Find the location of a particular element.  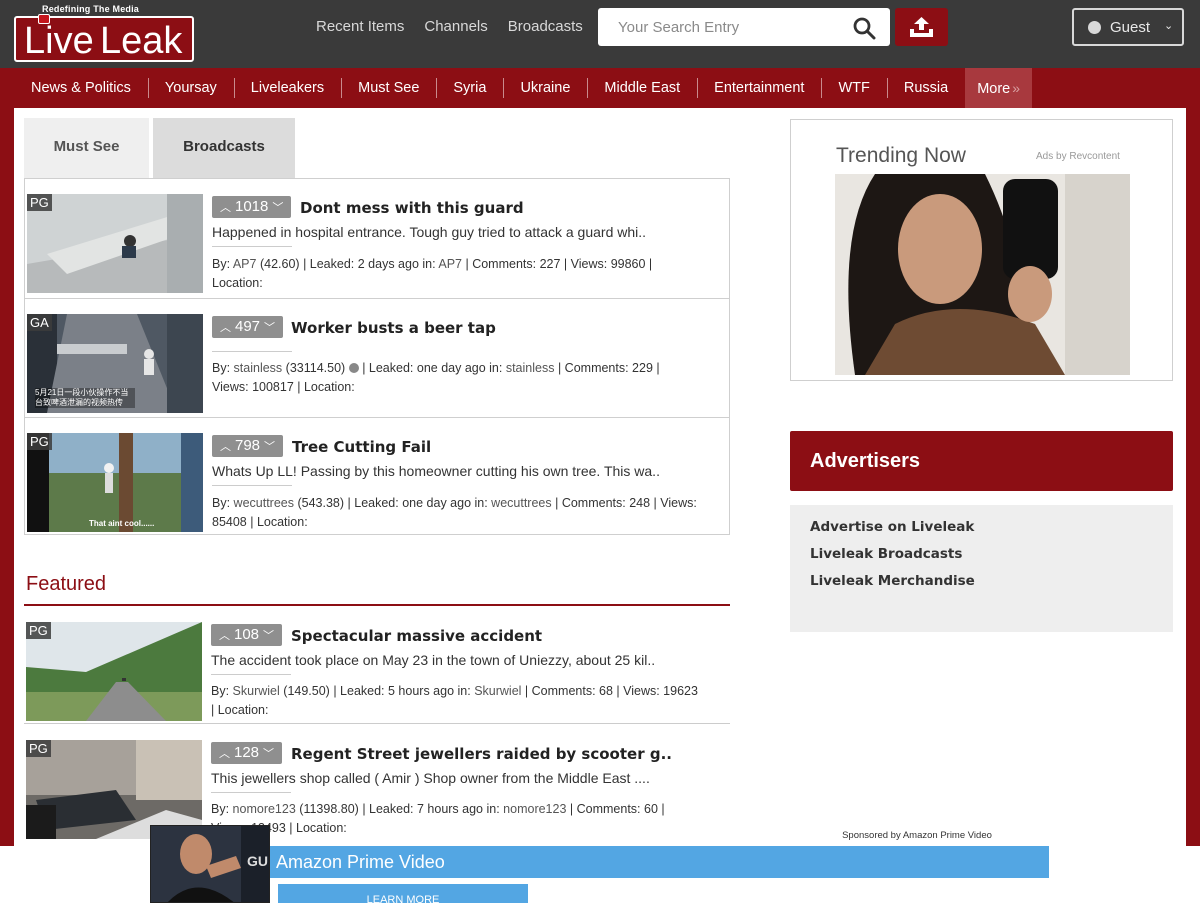

video-stats: | Comments: 60 | is located at coordinates (617, 809).